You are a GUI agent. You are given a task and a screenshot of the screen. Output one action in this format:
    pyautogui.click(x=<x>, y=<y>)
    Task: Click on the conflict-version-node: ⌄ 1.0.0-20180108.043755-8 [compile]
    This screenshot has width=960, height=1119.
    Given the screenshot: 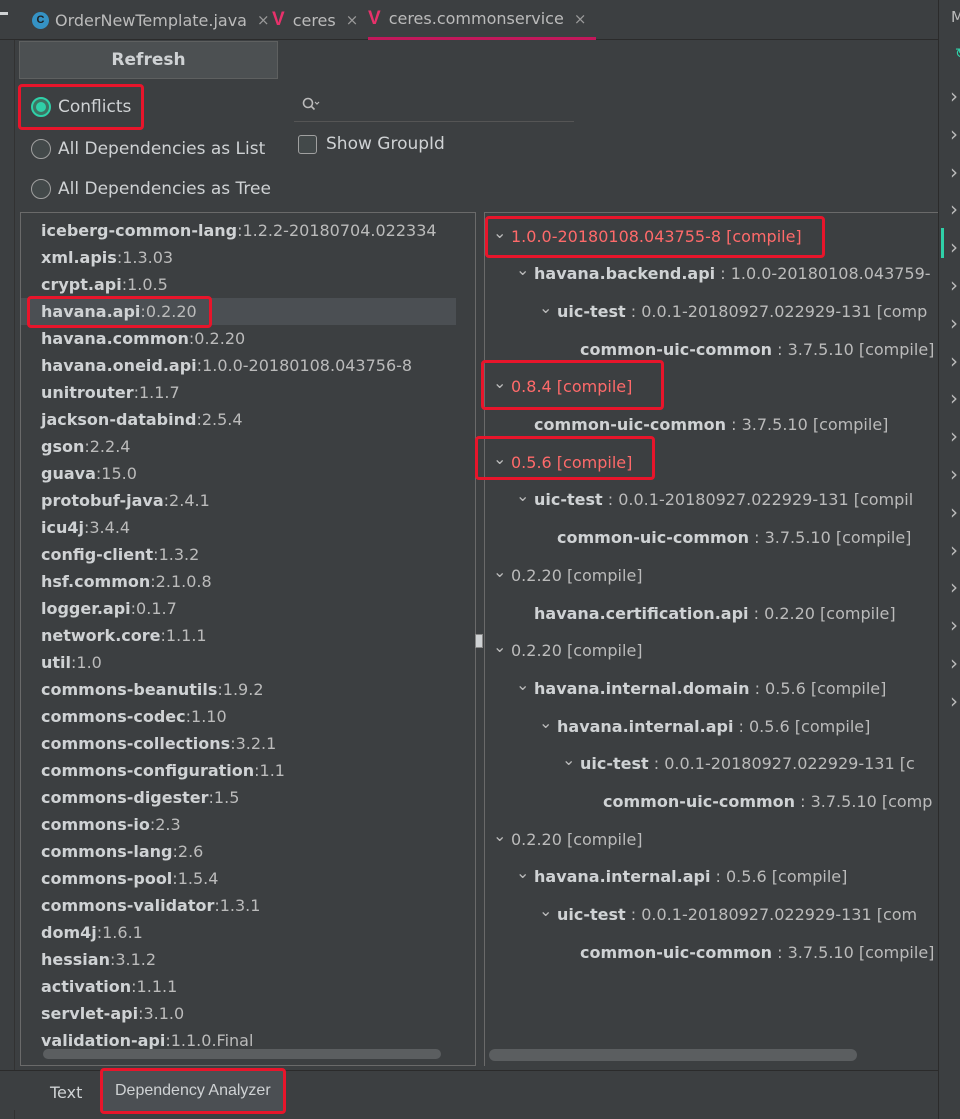 What is the action you would take?
    pyautogui.click(x=647, y=236)
    